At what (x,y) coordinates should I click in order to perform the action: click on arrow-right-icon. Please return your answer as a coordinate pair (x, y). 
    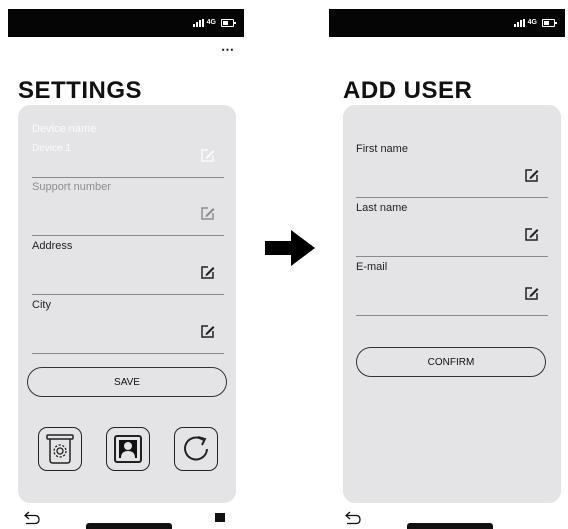
    Looking at the image, I should click on (290, 248).